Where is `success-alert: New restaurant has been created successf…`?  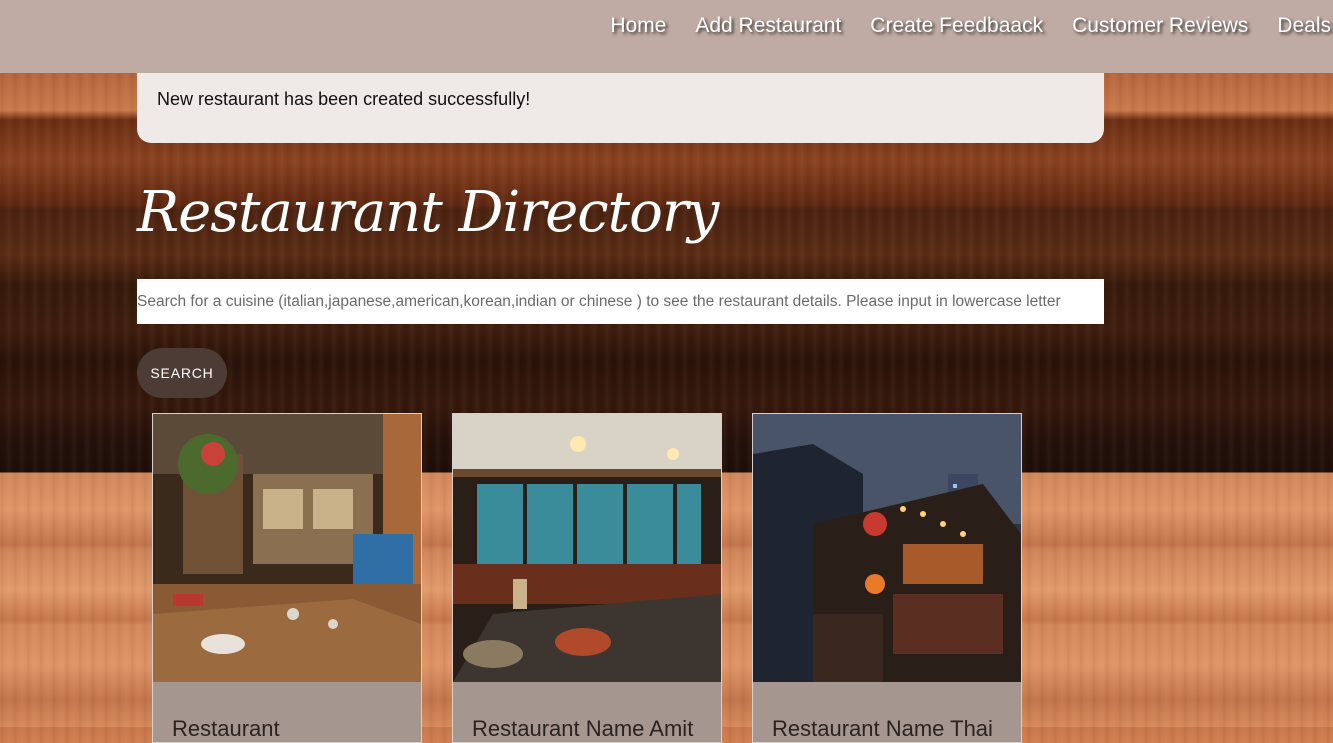
success-alert: New restaurant has been created successf… is located at coordinates (620, 108).